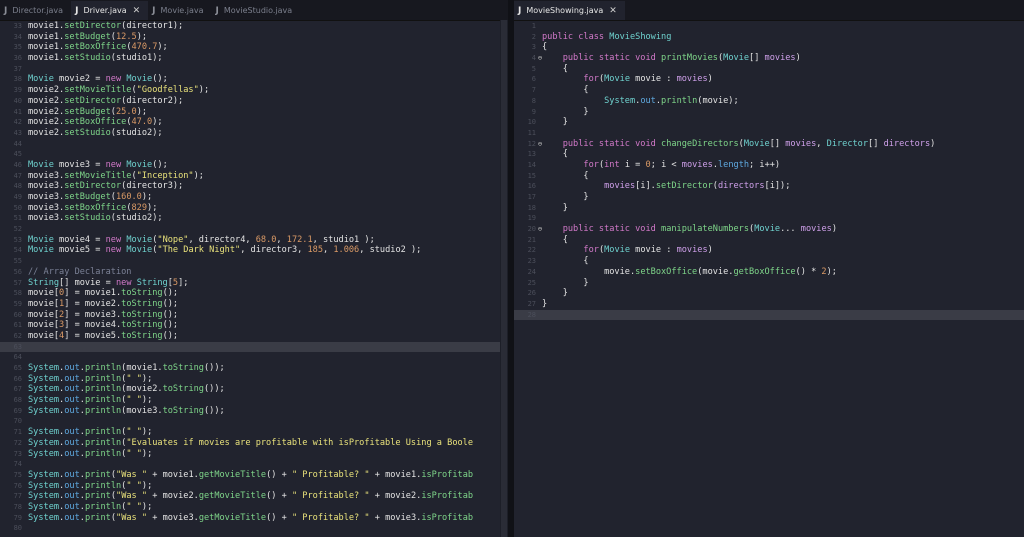 The image size is (1024, 537). Describe the element at coordinates (769, 37) in the screenshot. I see `code-line: 2 public class MovieShowing` at that location.